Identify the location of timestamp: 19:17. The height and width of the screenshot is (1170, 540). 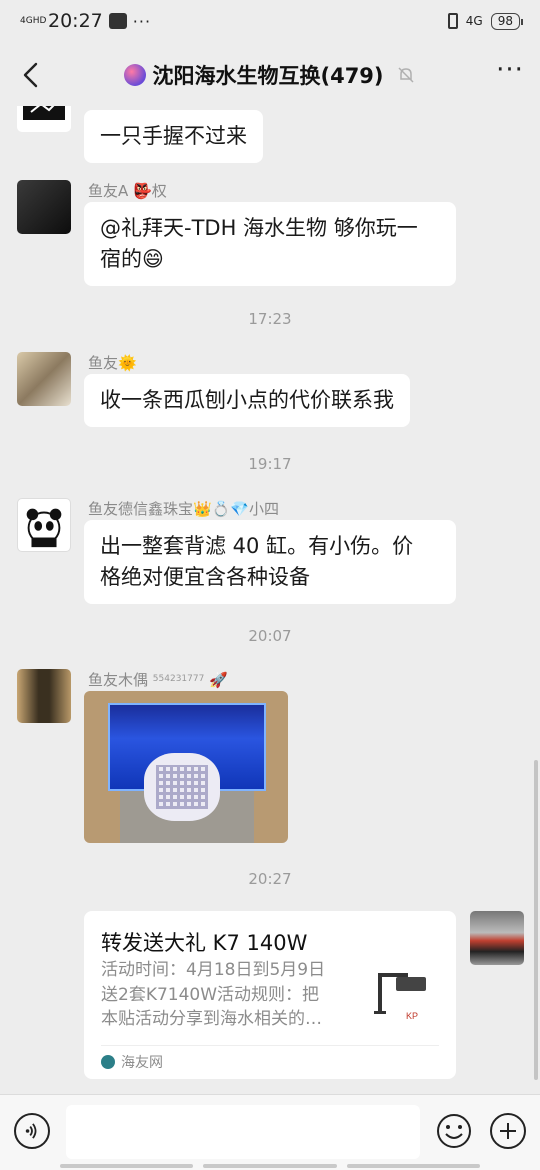
(270, 464).